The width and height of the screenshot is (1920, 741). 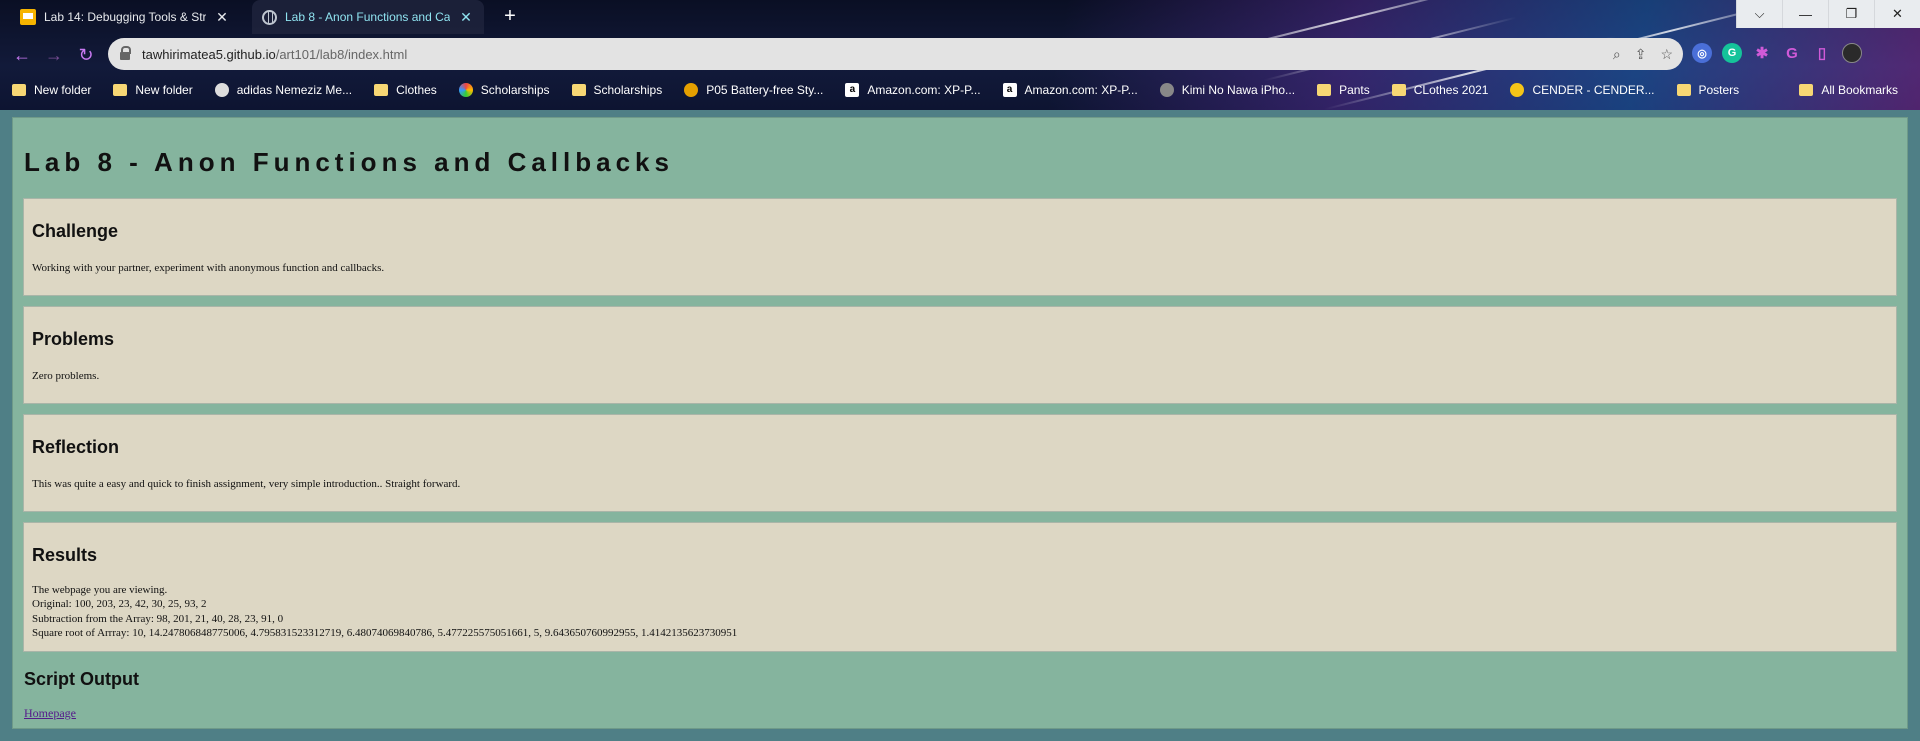 What do you see at coordinates (1666, 54) in the screenshot?
I see `star-icon: ☆` at bounding box center [1666, 54].